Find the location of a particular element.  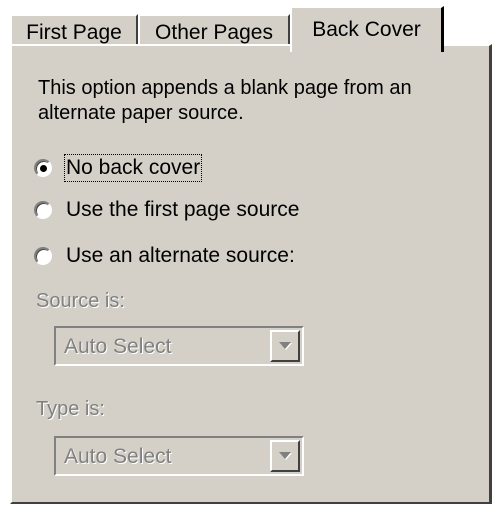

type-dropdown-button is located at coordinates (285, 456).